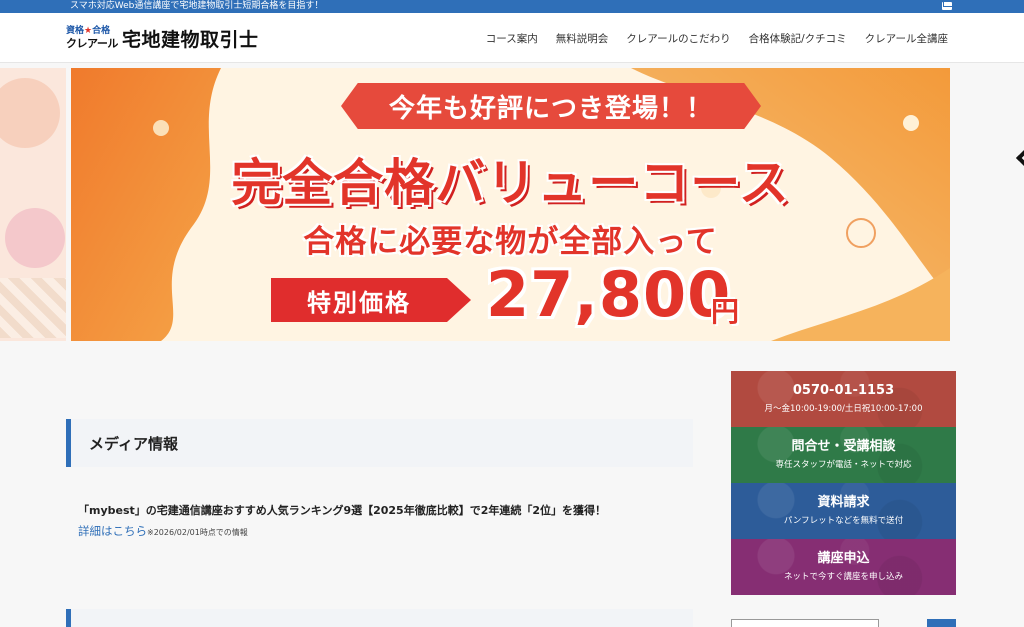 The image size is (1024, 627). What do you see at coordinates (112, 531) in the screenshot?
I see `media-detail-link: 詳細はこちら` at bounding box center [112, 531].